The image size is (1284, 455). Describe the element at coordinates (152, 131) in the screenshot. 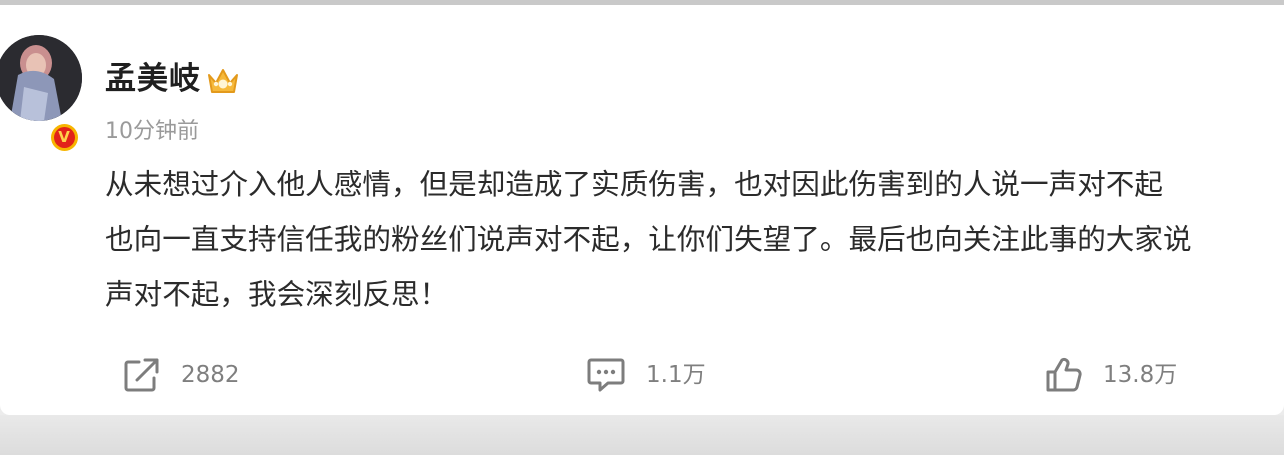

I see `post-timestamp: 10分钟前` at that location.